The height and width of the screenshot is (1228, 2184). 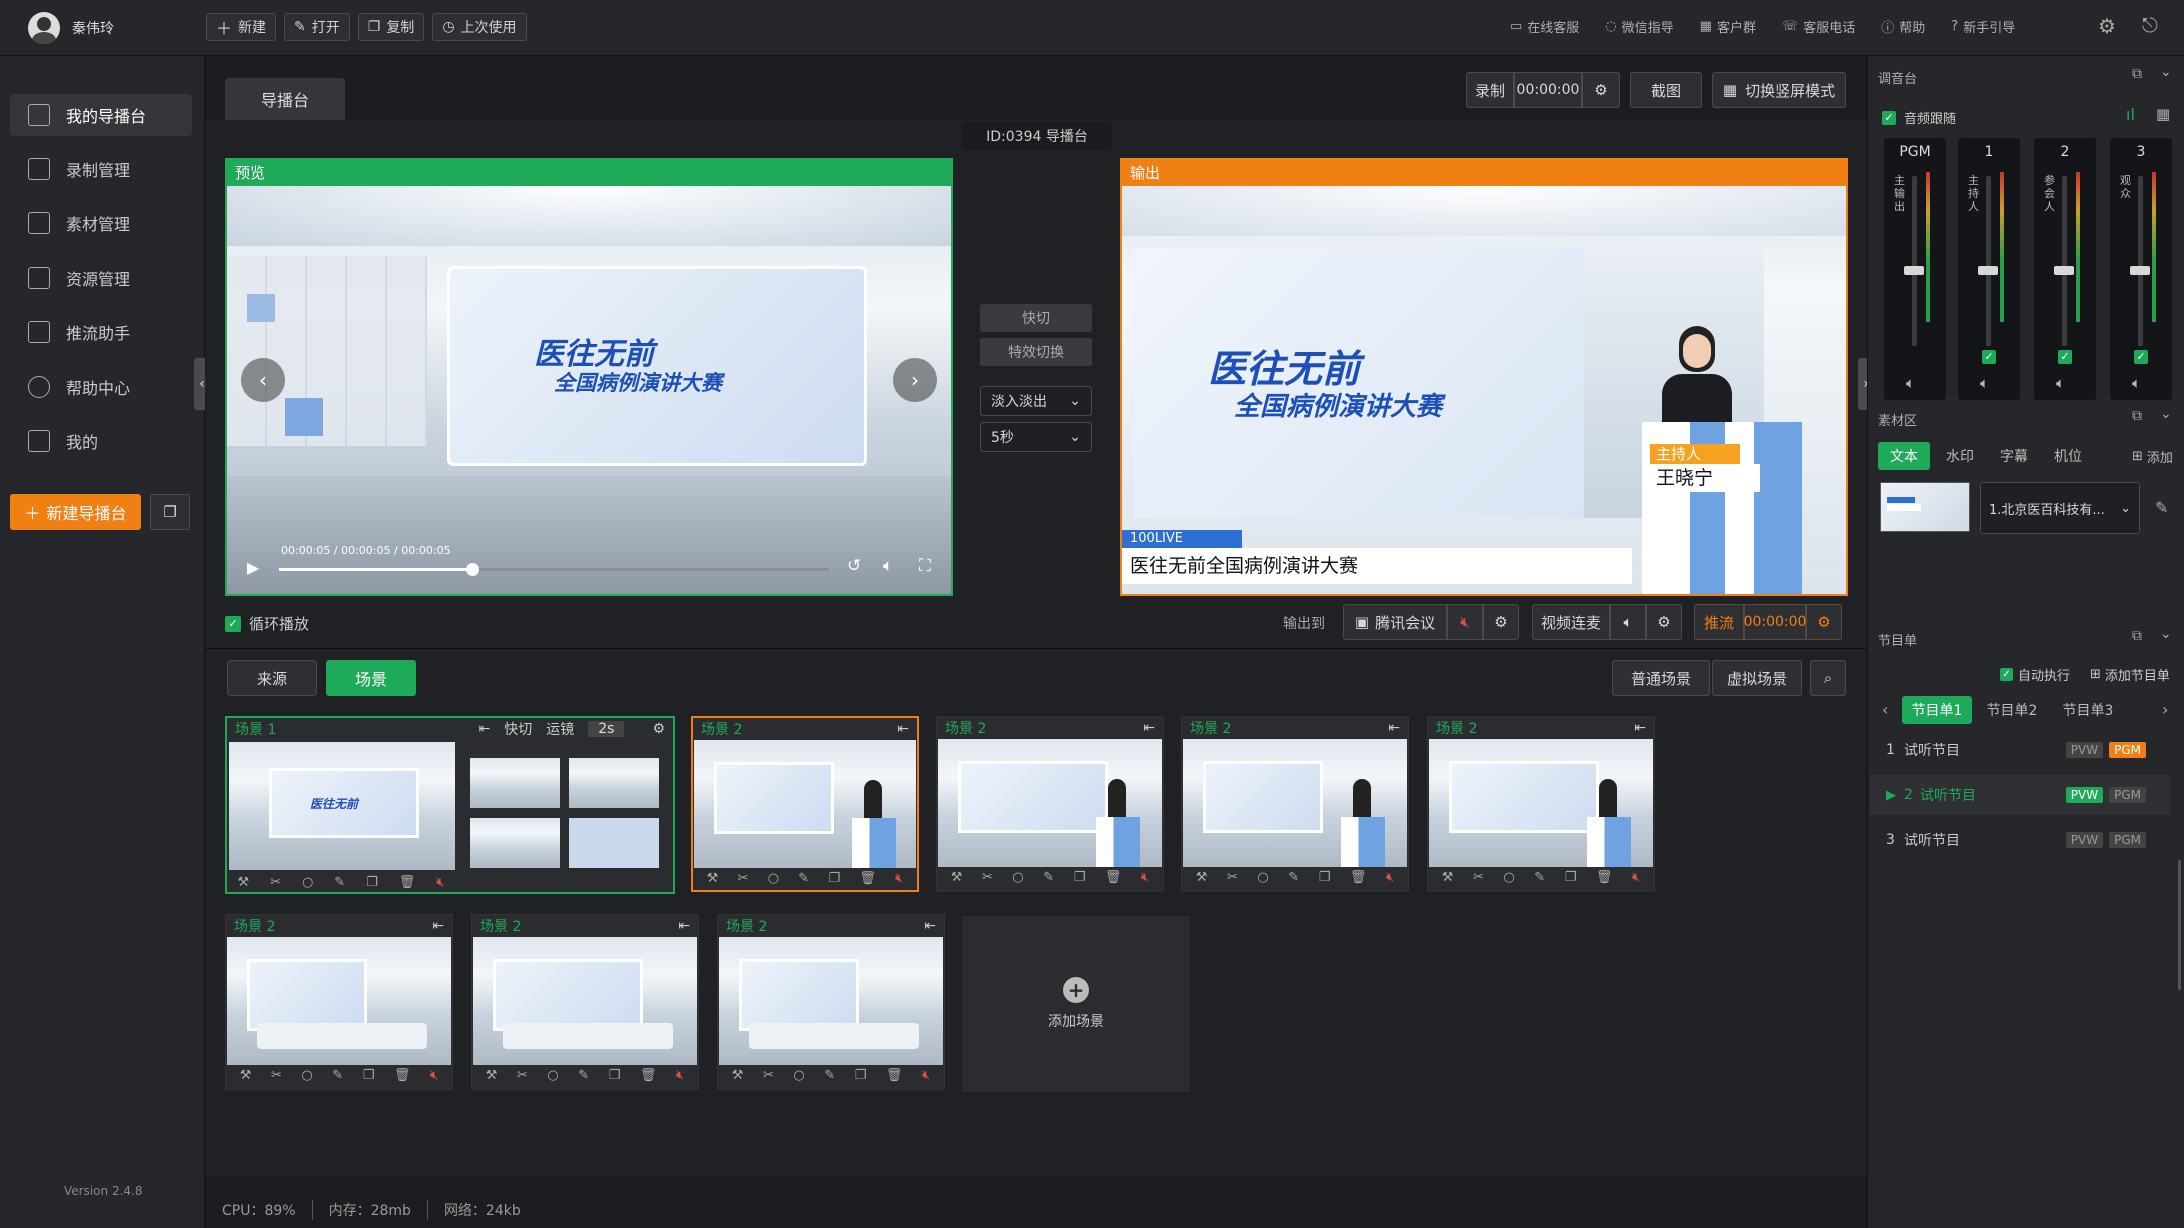 What do you see at coordinates (1664, 622) in the screenshot?
I see `video-call-settings-button: ⚙` at bounding box center [1664, 622].